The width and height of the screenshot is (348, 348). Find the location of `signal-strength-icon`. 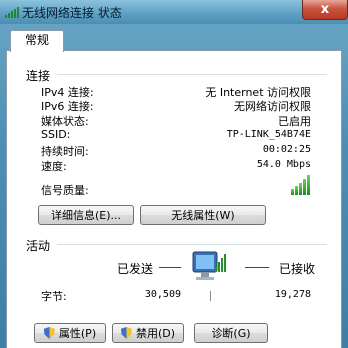

signal-strength-icon is located at coordinates (300, 185).